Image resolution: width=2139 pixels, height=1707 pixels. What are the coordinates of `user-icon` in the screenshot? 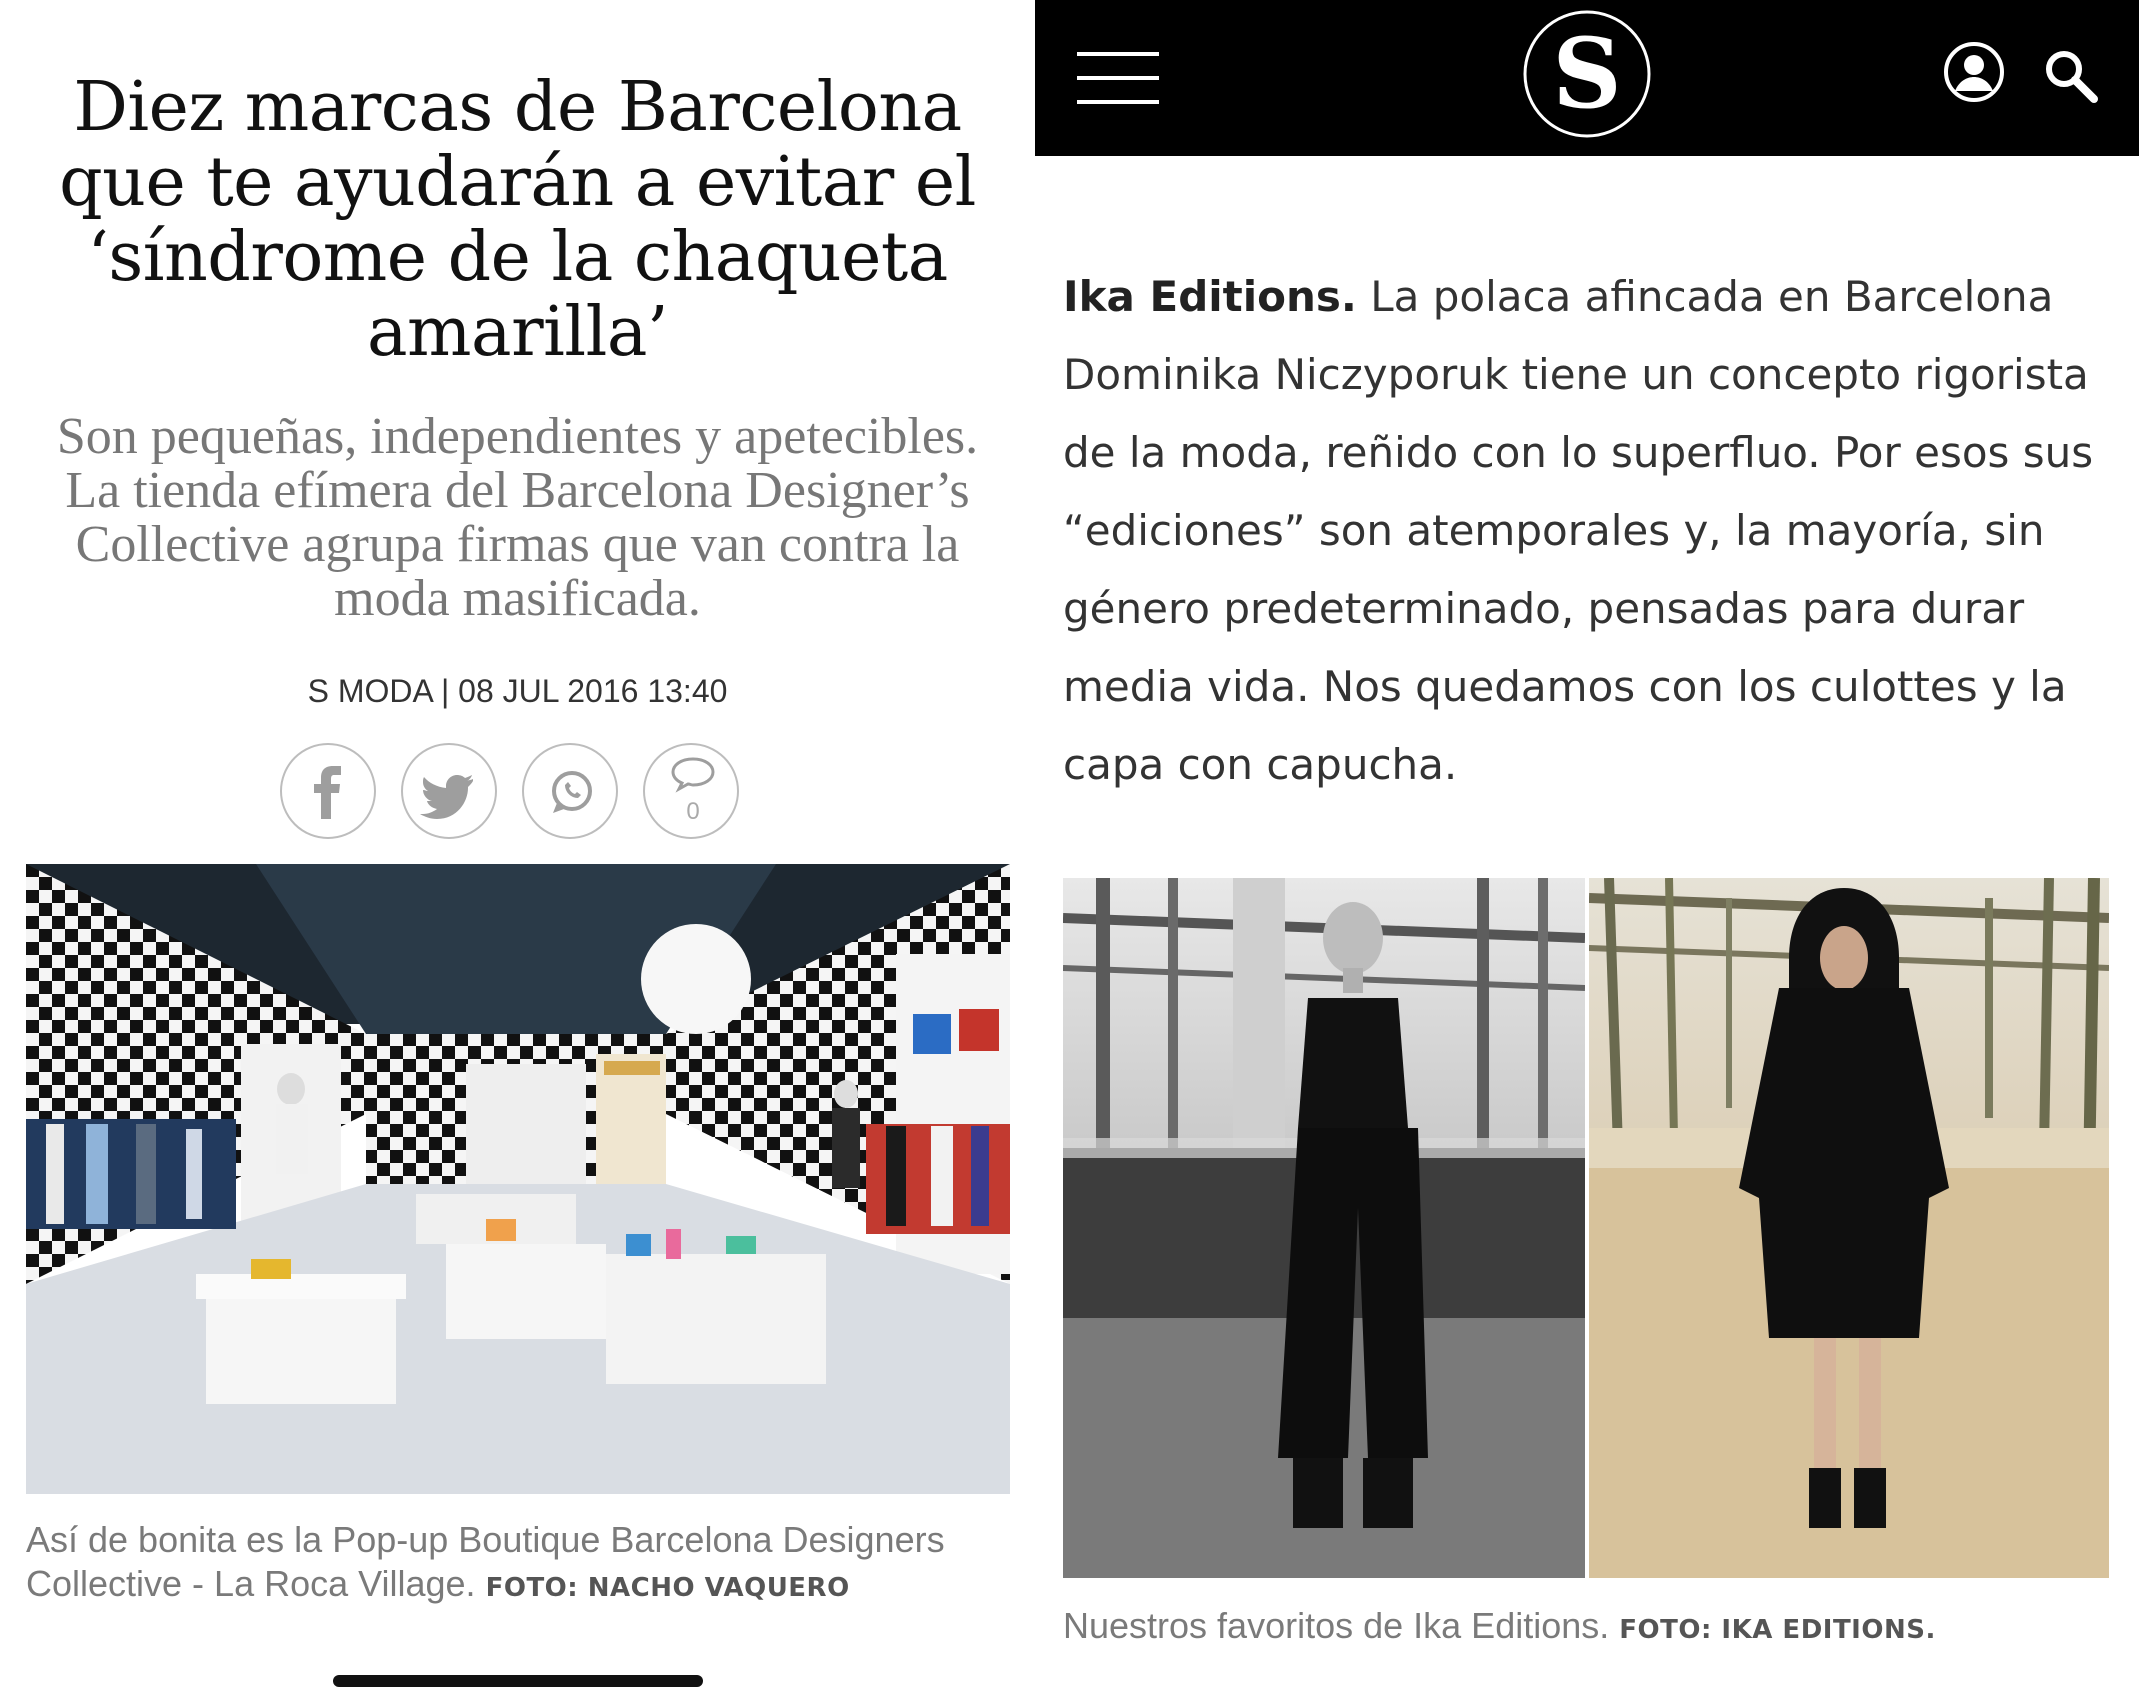 It's located at (1974, 72).